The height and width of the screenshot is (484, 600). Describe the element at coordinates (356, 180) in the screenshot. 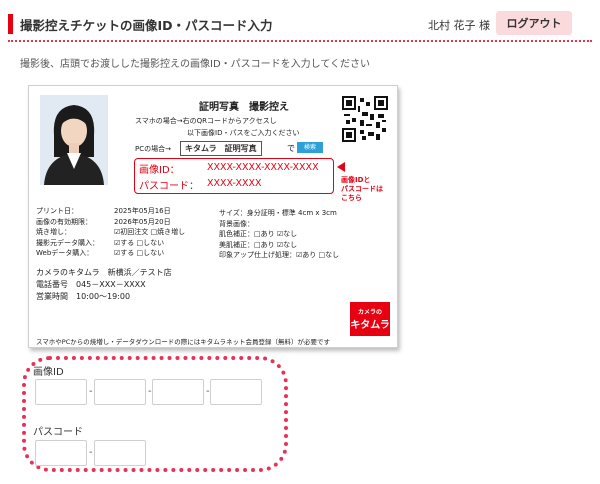

I see `arrow-note-line-1: 画像IDと` at that location.